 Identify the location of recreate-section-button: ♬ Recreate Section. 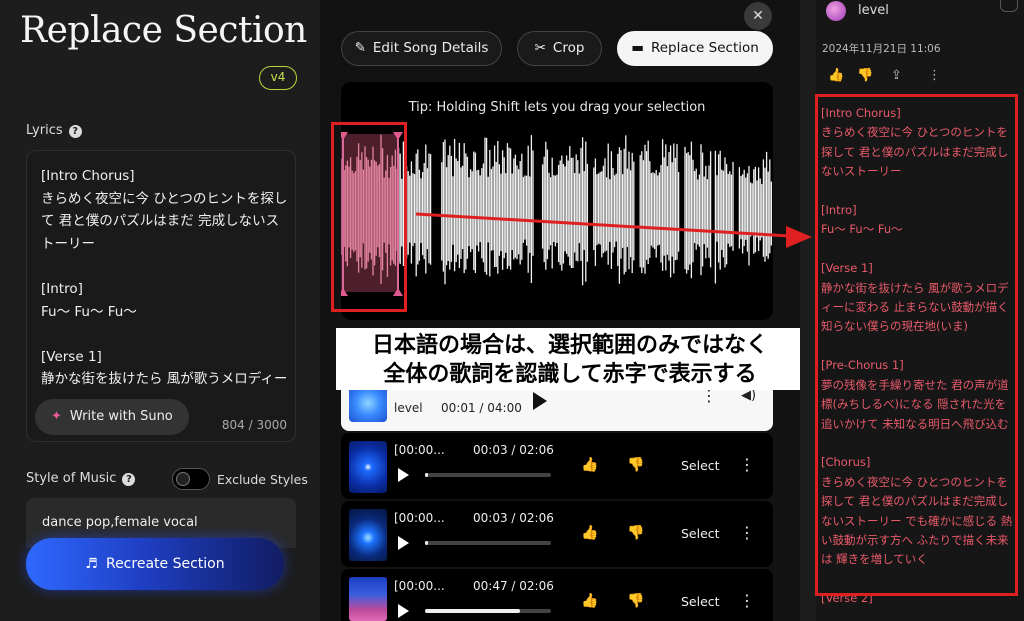
(155, 564).